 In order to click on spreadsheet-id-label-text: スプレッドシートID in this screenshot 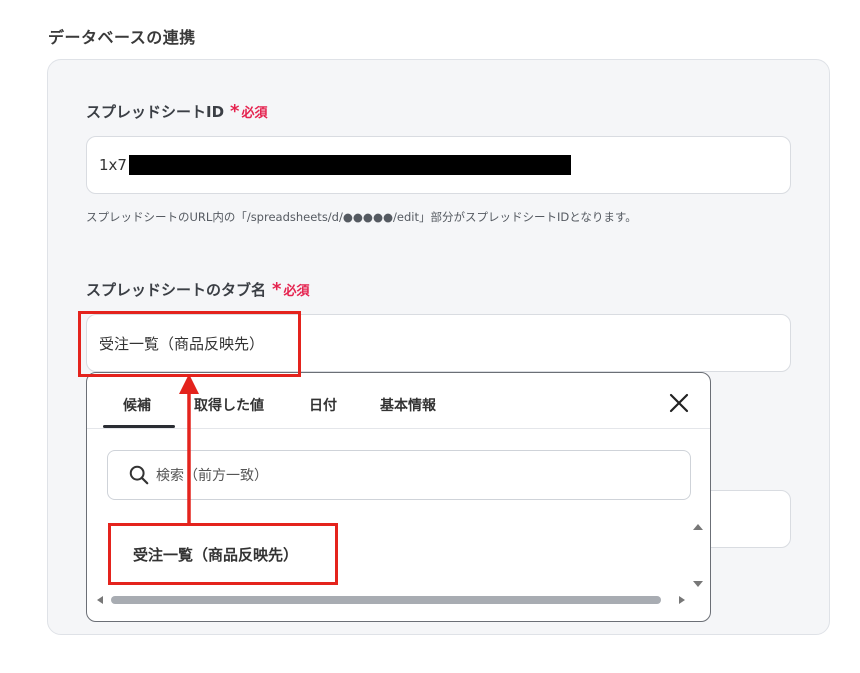, I will do `click(155, 112)`.